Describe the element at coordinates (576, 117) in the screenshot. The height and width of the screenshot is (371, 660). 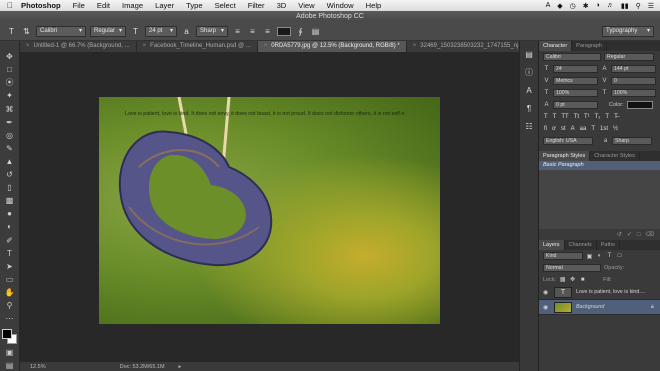
I see `small-caps-button: Tt` at that location.